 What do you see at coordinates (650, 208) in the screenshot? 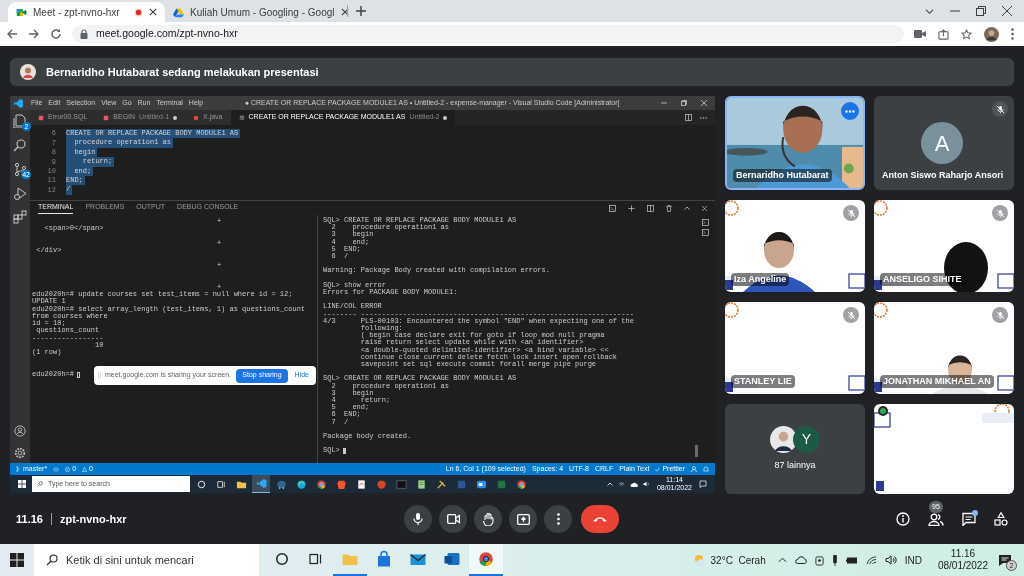
I see `split-terminal-icon` at bounding box center [650, 208].